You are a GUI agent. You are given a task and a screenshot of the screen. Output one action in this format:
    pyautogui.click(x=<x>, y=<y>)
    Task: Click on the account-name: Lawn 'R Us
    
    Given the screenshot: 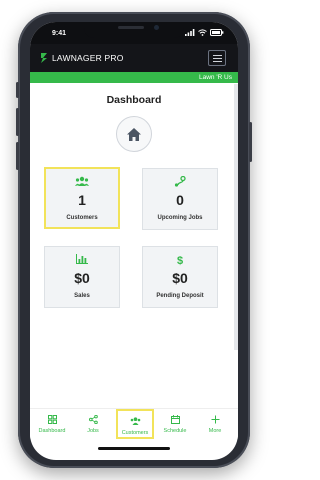 What is the action you would take?
    pyautogui.click(x=215, y=77)
    